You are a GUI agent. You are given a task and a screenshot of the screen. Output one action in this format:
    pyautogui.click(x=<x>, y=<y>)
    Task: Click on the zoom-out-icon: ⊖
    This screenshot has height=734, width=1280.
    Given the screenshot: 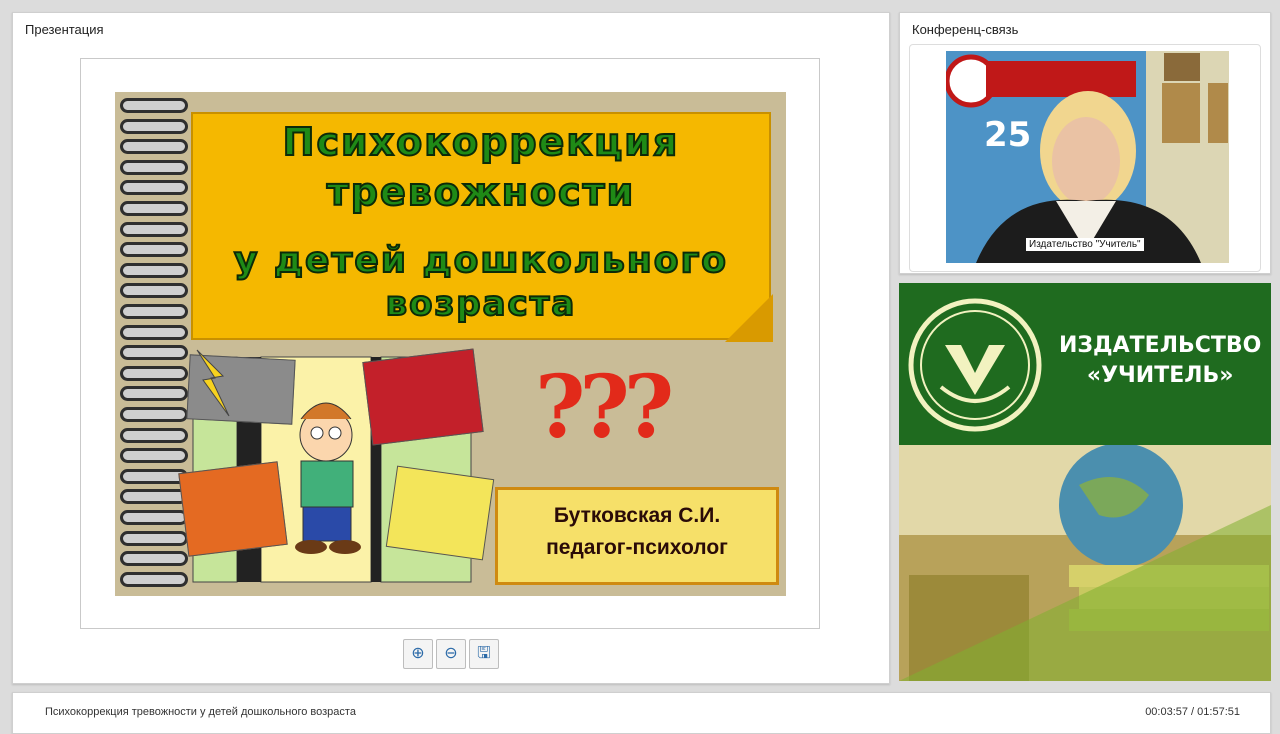 What is the action you would take?
    pyautogui.click(x=451, y=653)
    